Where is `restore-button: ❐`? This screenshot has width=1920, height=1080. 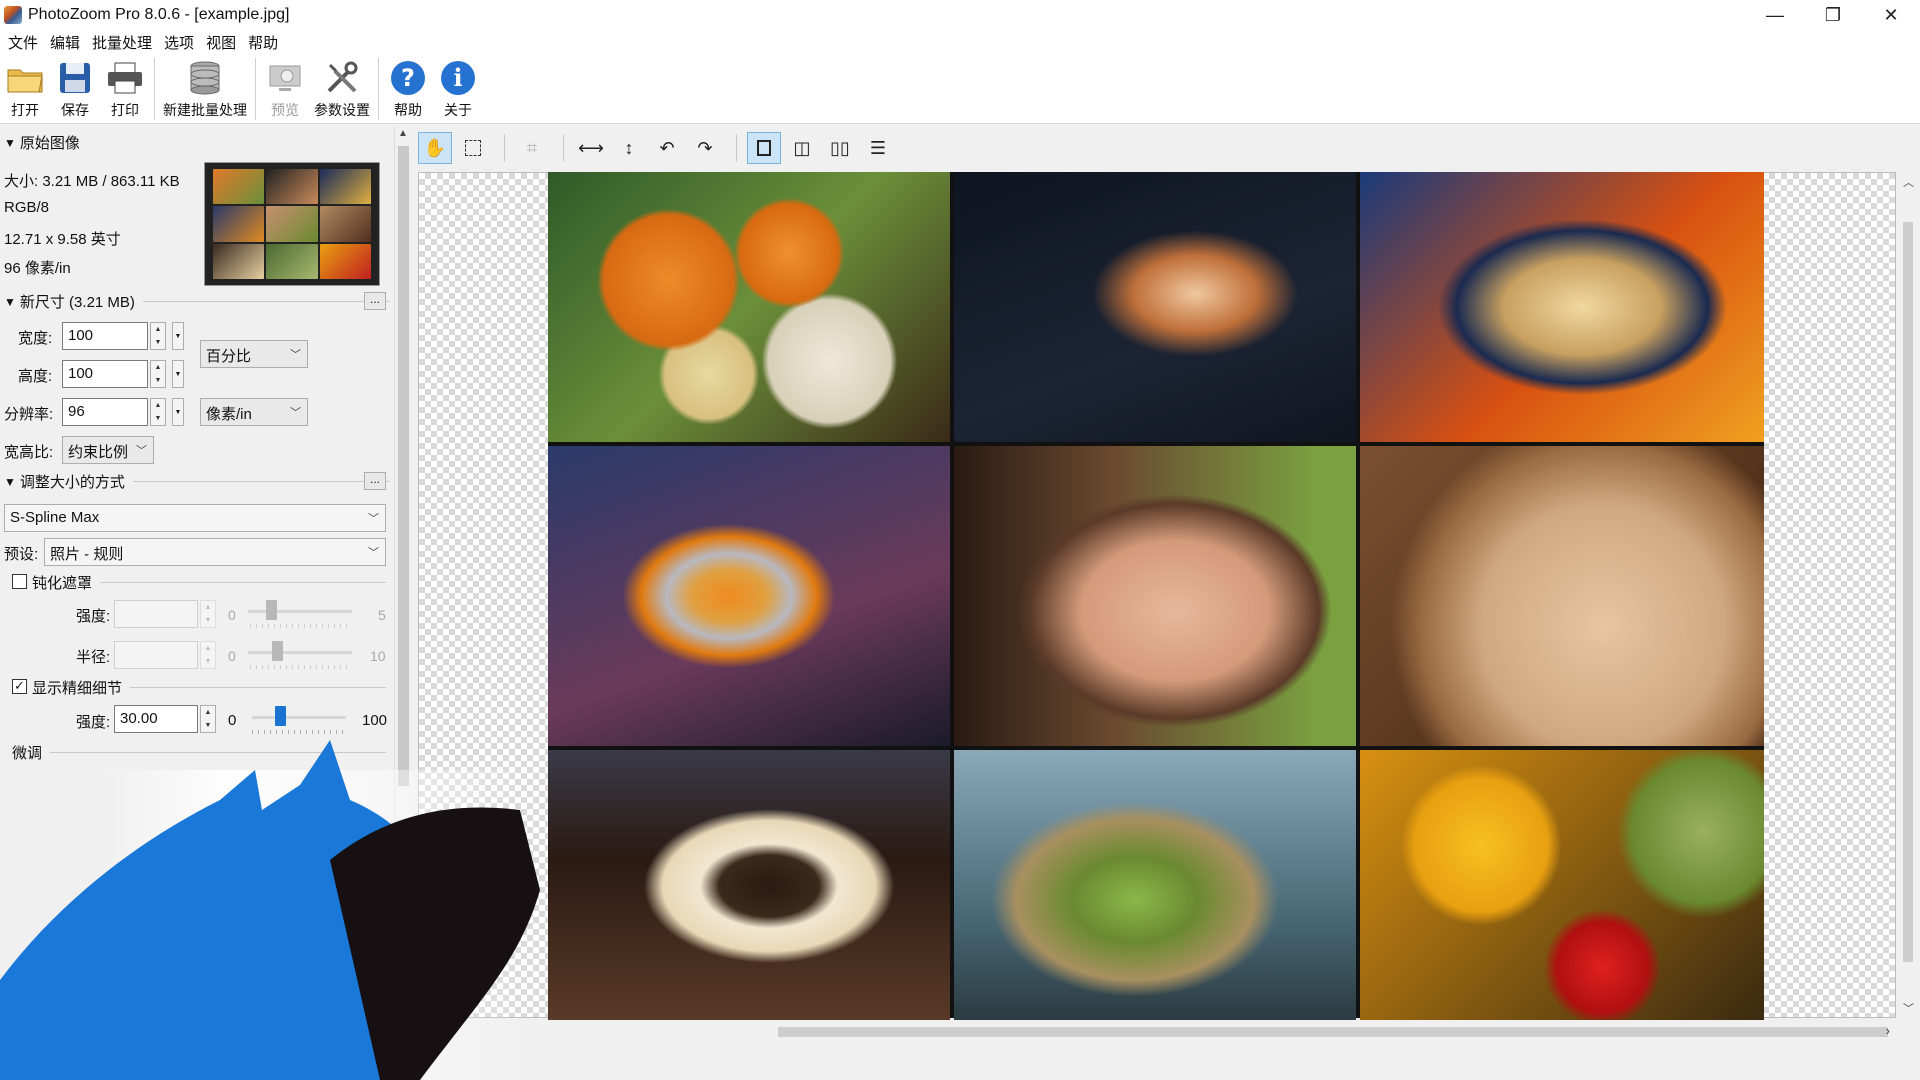
restore-button: ❐ is located at coordinates (1833, 15).